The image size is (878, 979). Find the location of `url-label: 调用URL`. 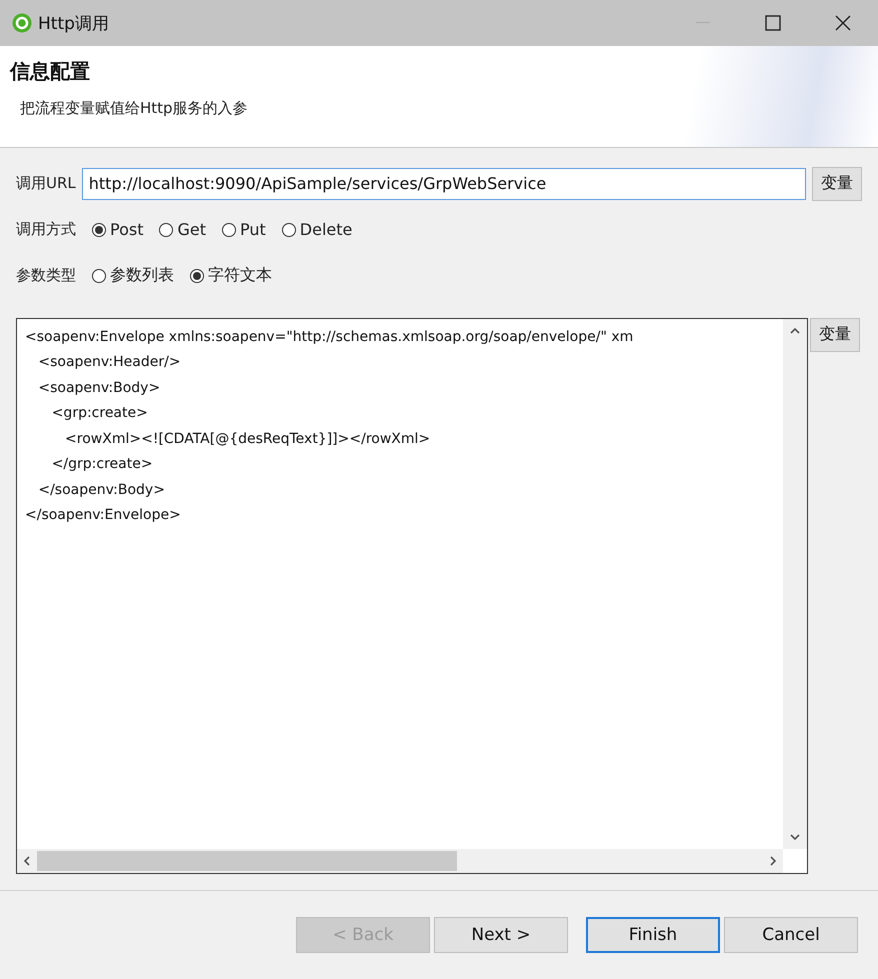

url-label: 调用URL is located at coordinates (46, 184).